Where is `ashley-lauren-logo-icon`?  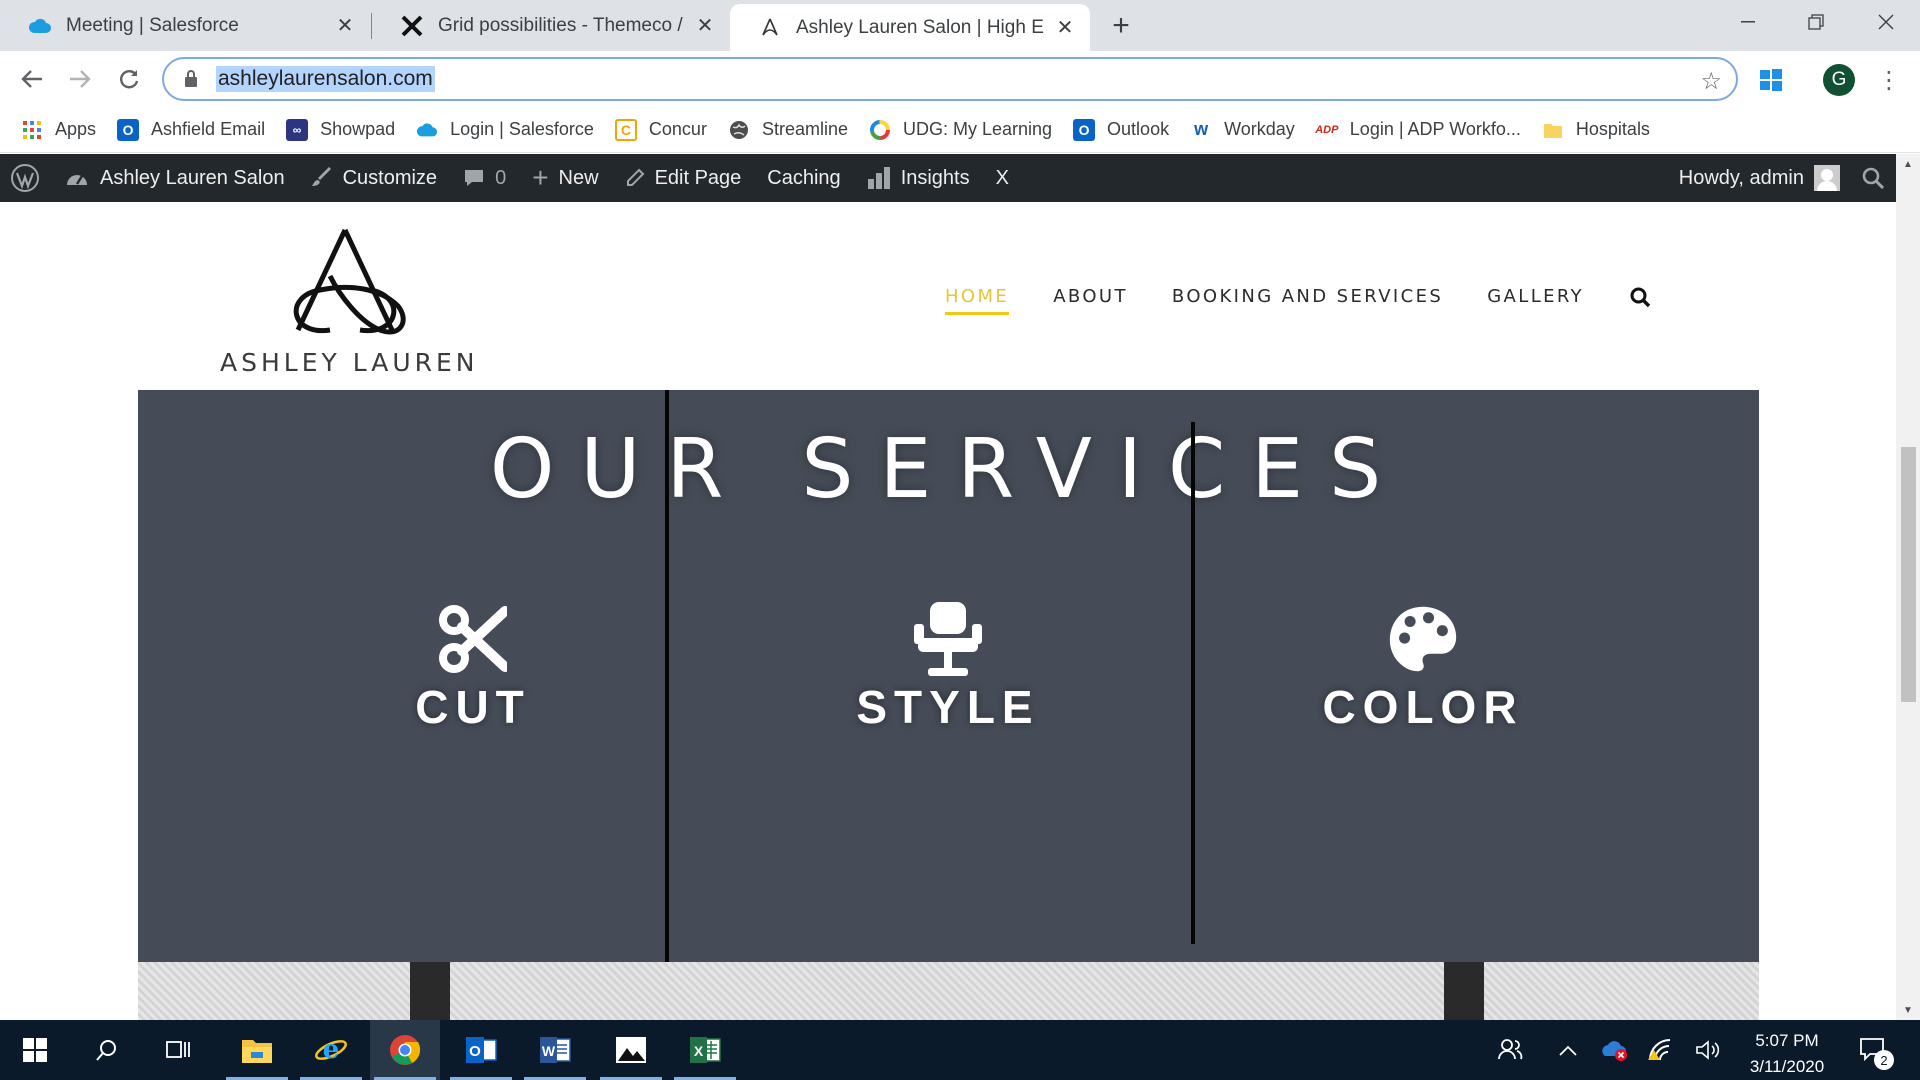 ashley-lauren-logo-icon is located at coordinates (770, 28).